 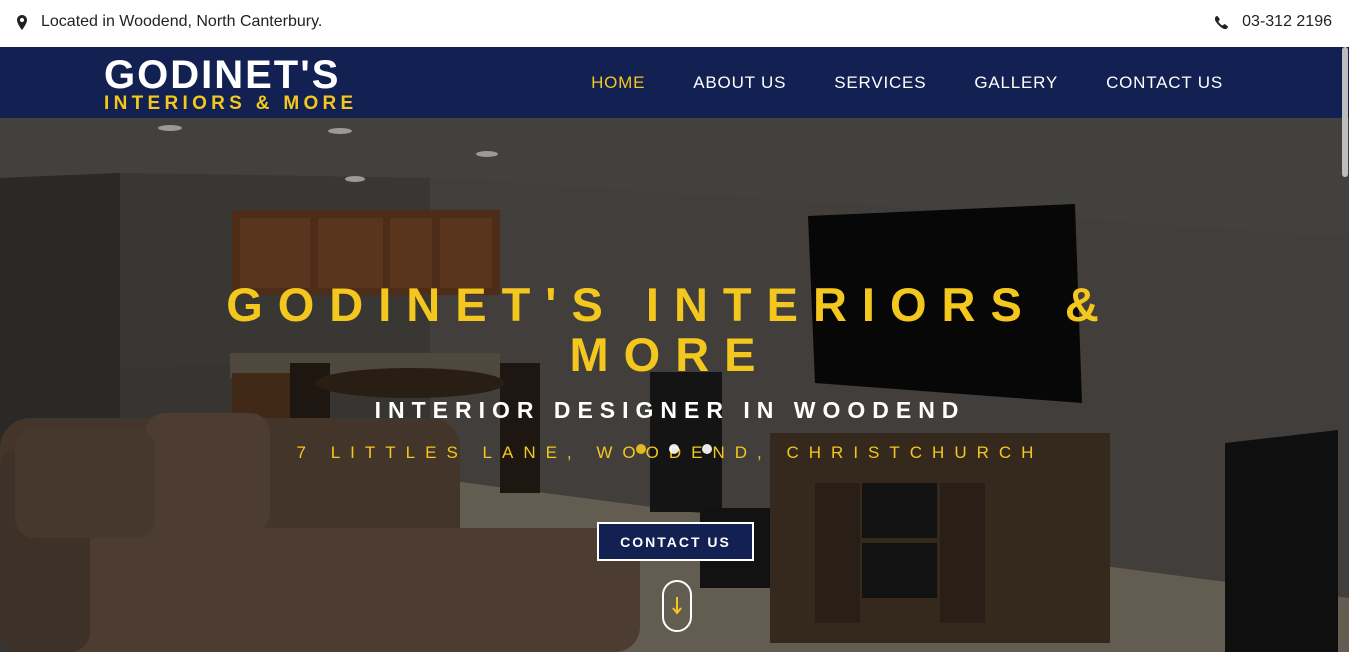 What do you see at coordinates (685, 449) in the screenshot?
I see `slider-dots` at bounding box center [685, 449].